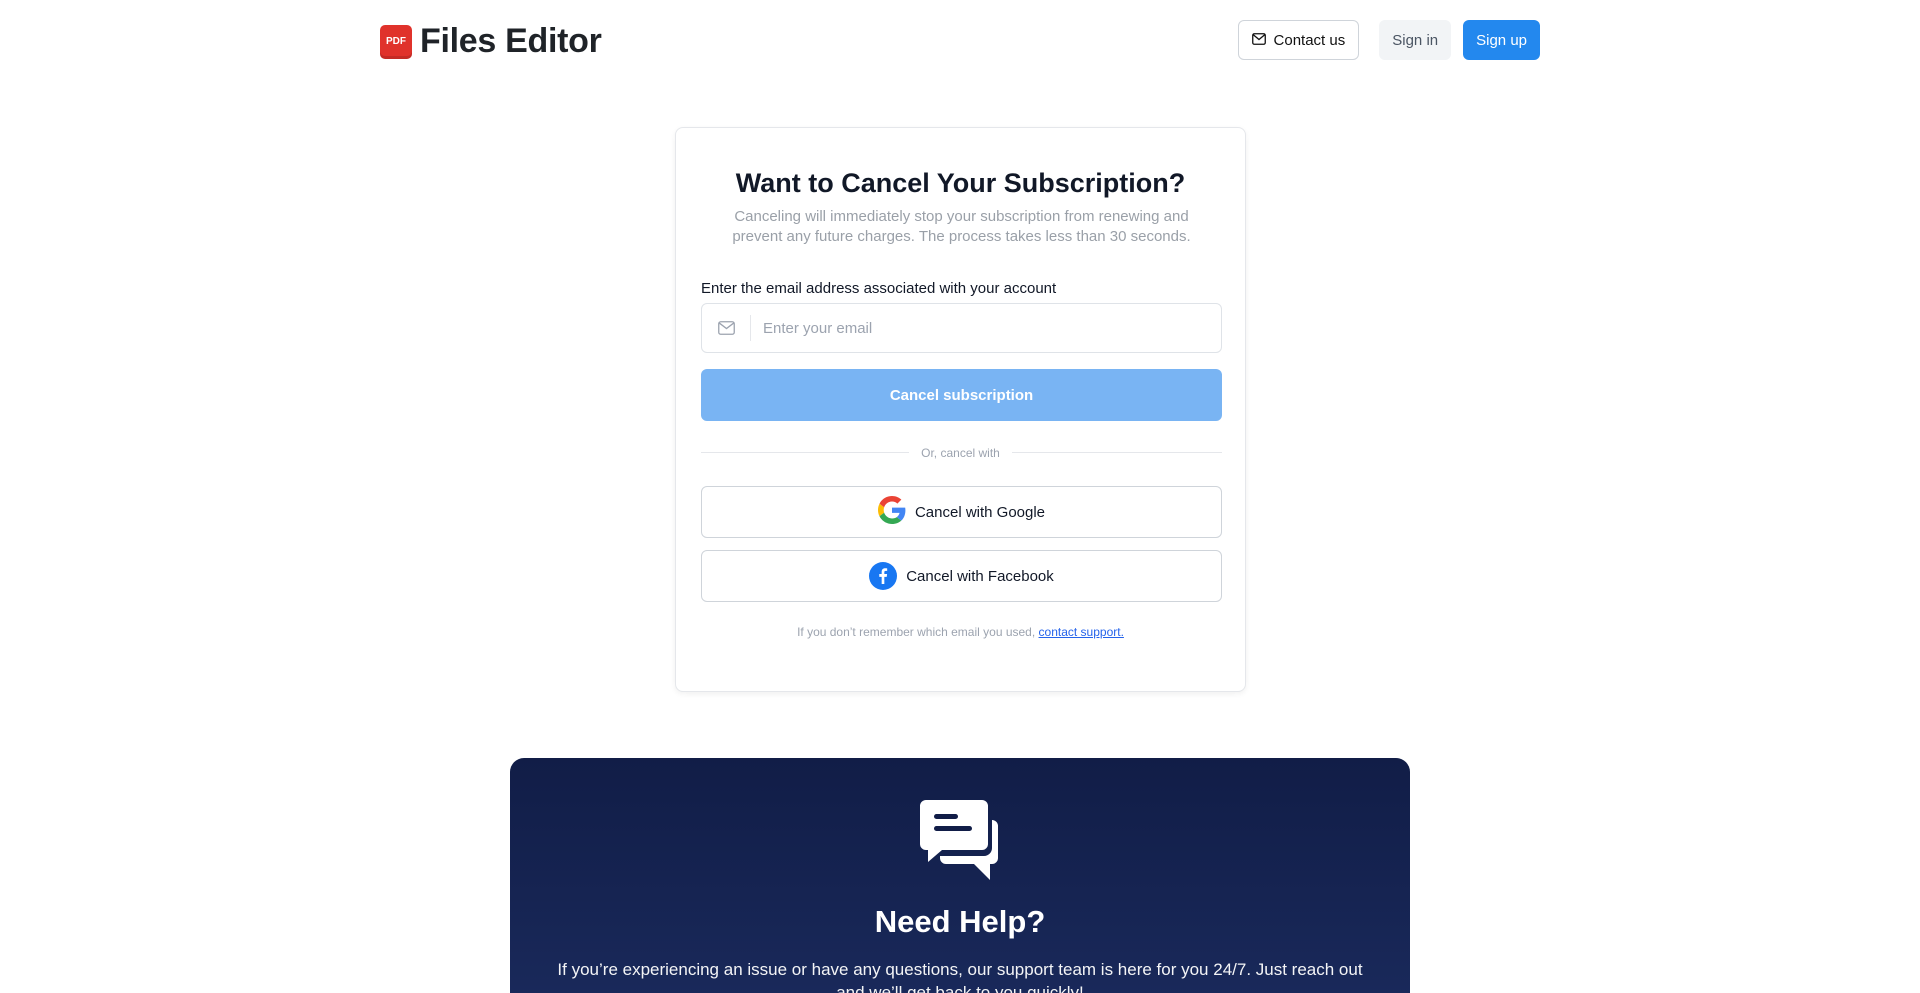 This screenshot has width=1920, height=993. What do you see at coordinates (960, 843) in the screenshot?
I see `chat-bubbles-icon` at bounding box center [960, 843].